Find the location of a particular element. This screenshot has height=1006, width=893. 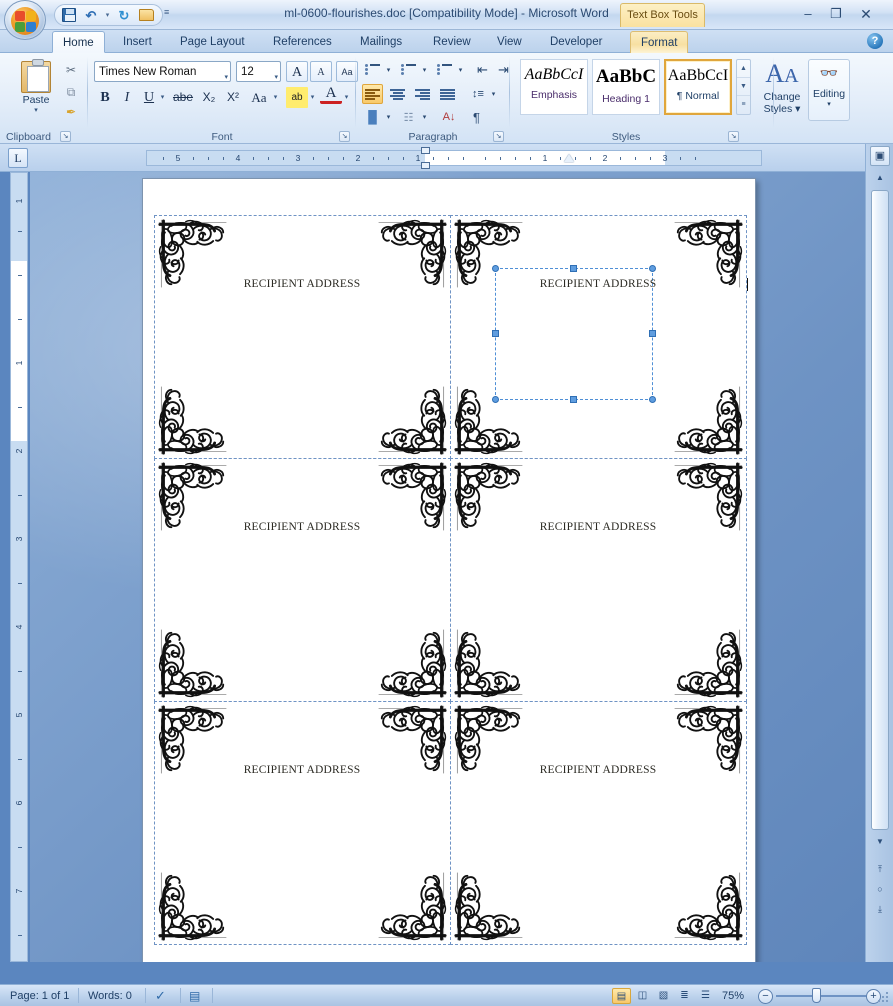

font-color-caret: ▾ is located at coordinates (346, 97).